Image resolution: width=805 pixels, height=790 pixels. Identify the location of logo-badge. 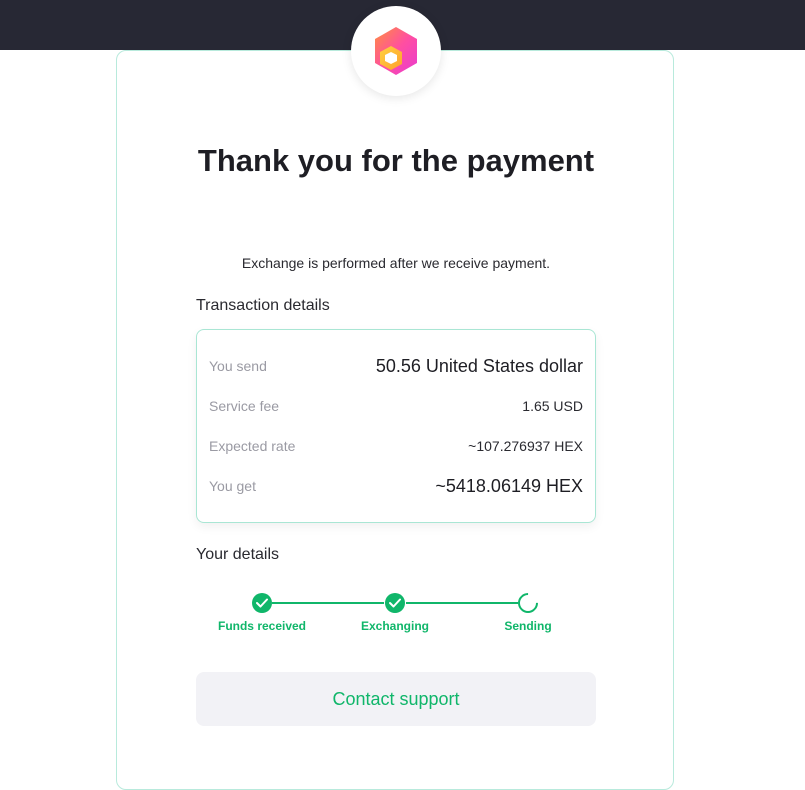
(396, 51).